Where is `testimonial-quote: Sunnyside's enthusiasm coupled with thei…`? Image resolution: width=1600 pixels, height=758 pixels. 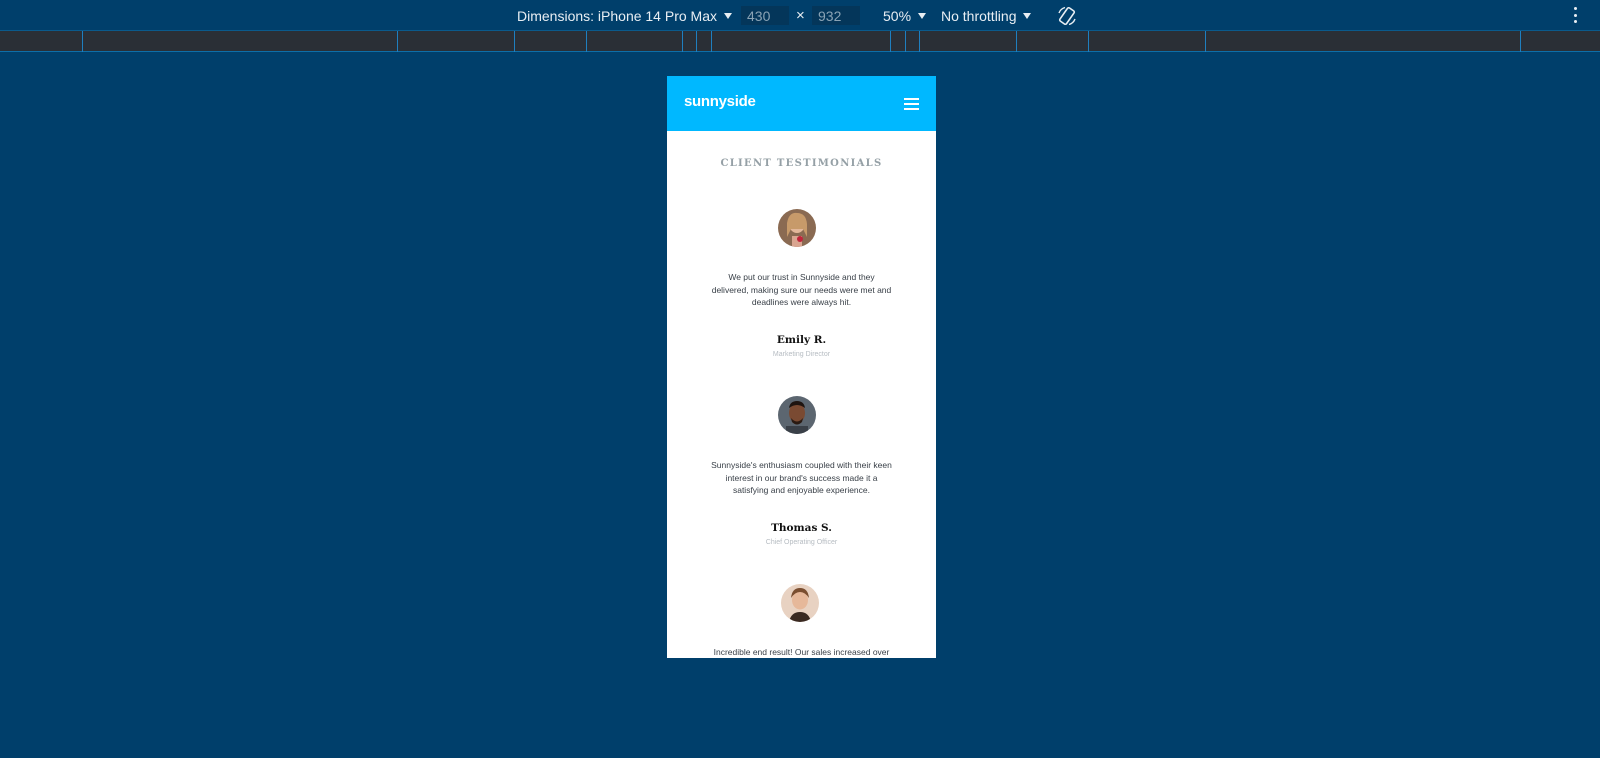
testimonial-quote: Sunnyside's enthusiasm coupled with thei… is located at coordinates (801, 477).